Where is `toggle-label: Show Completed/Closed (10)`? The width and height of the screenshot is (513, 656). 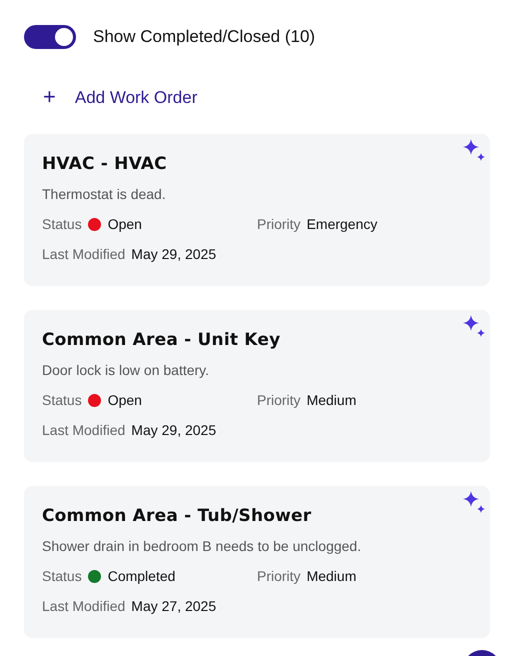 toggle-label: Show Completed/Closed (10) is located at coordinates (204, 37).